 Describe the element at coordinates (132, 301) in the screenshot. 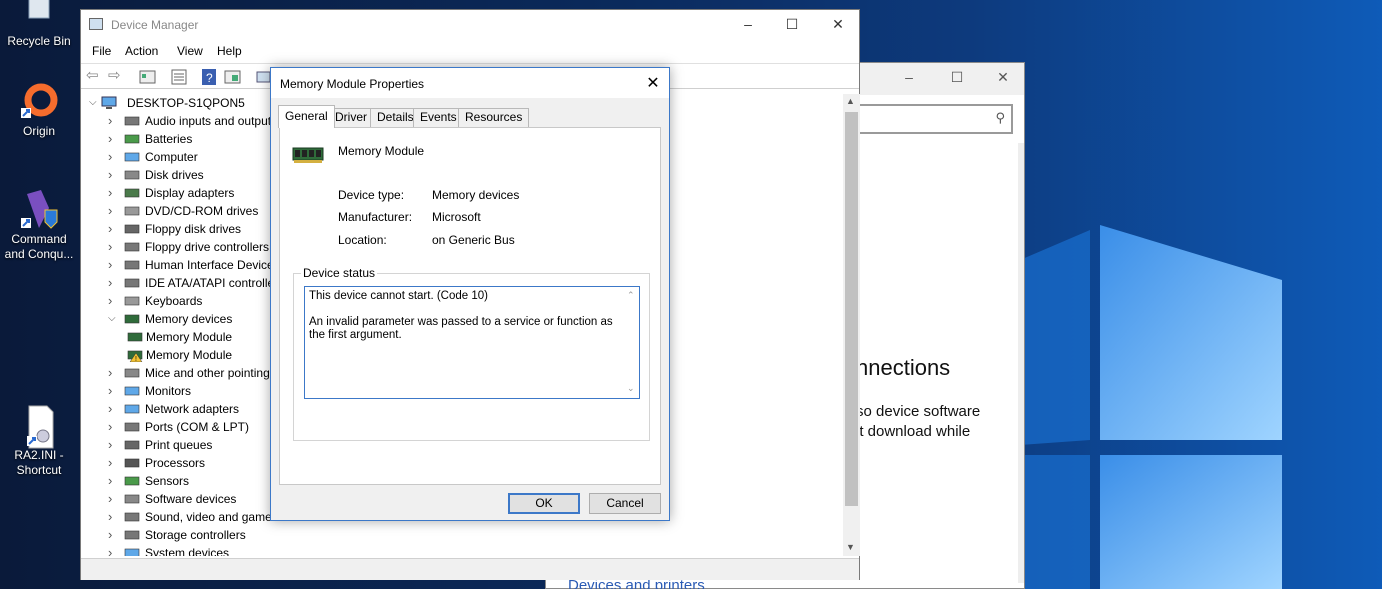

I see `keyboard-icon` at that location.